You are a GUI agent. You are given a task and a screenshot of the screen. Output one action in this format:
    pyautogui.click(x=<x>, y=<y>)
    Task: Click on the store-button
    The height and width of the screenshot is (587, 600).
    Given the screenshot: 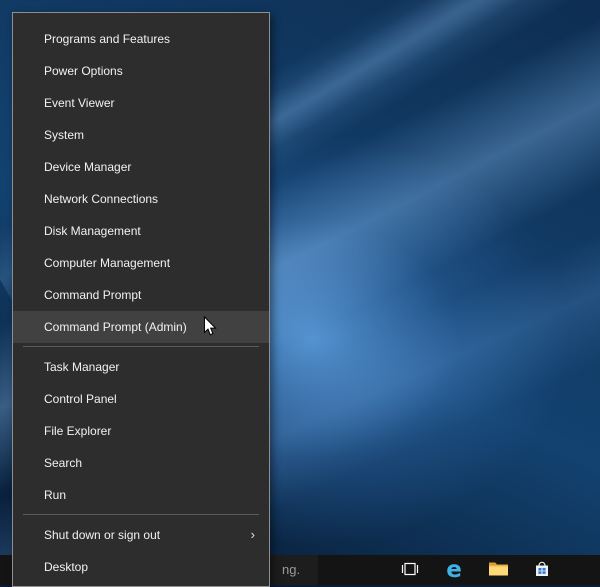 What is the action you would take?
    pyautogui.click(x=542, y=570)
    